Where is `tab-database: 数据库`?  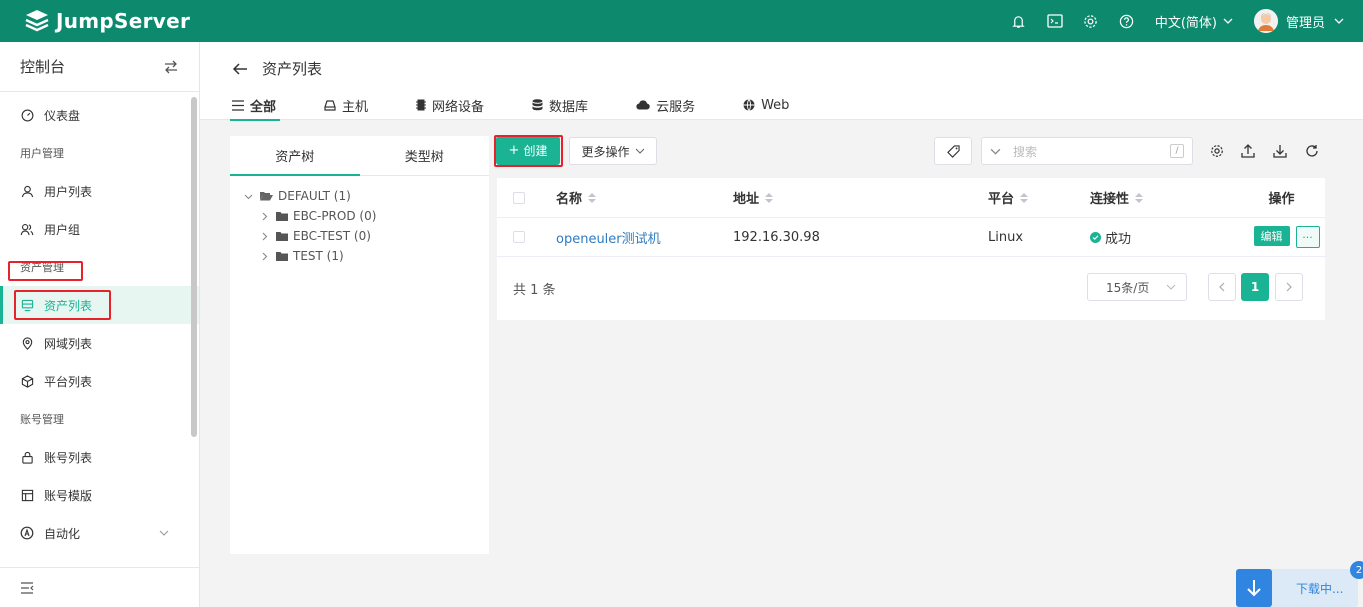
tab-database: 数据库 is located at coordinates (560, 105).